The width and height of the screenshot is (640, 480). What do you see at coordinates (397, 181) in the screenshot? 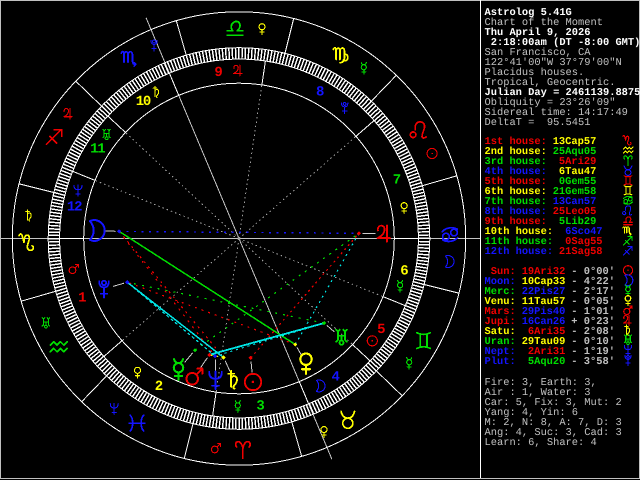
I see `svg-text: 7` at bounding box center [397, 181].